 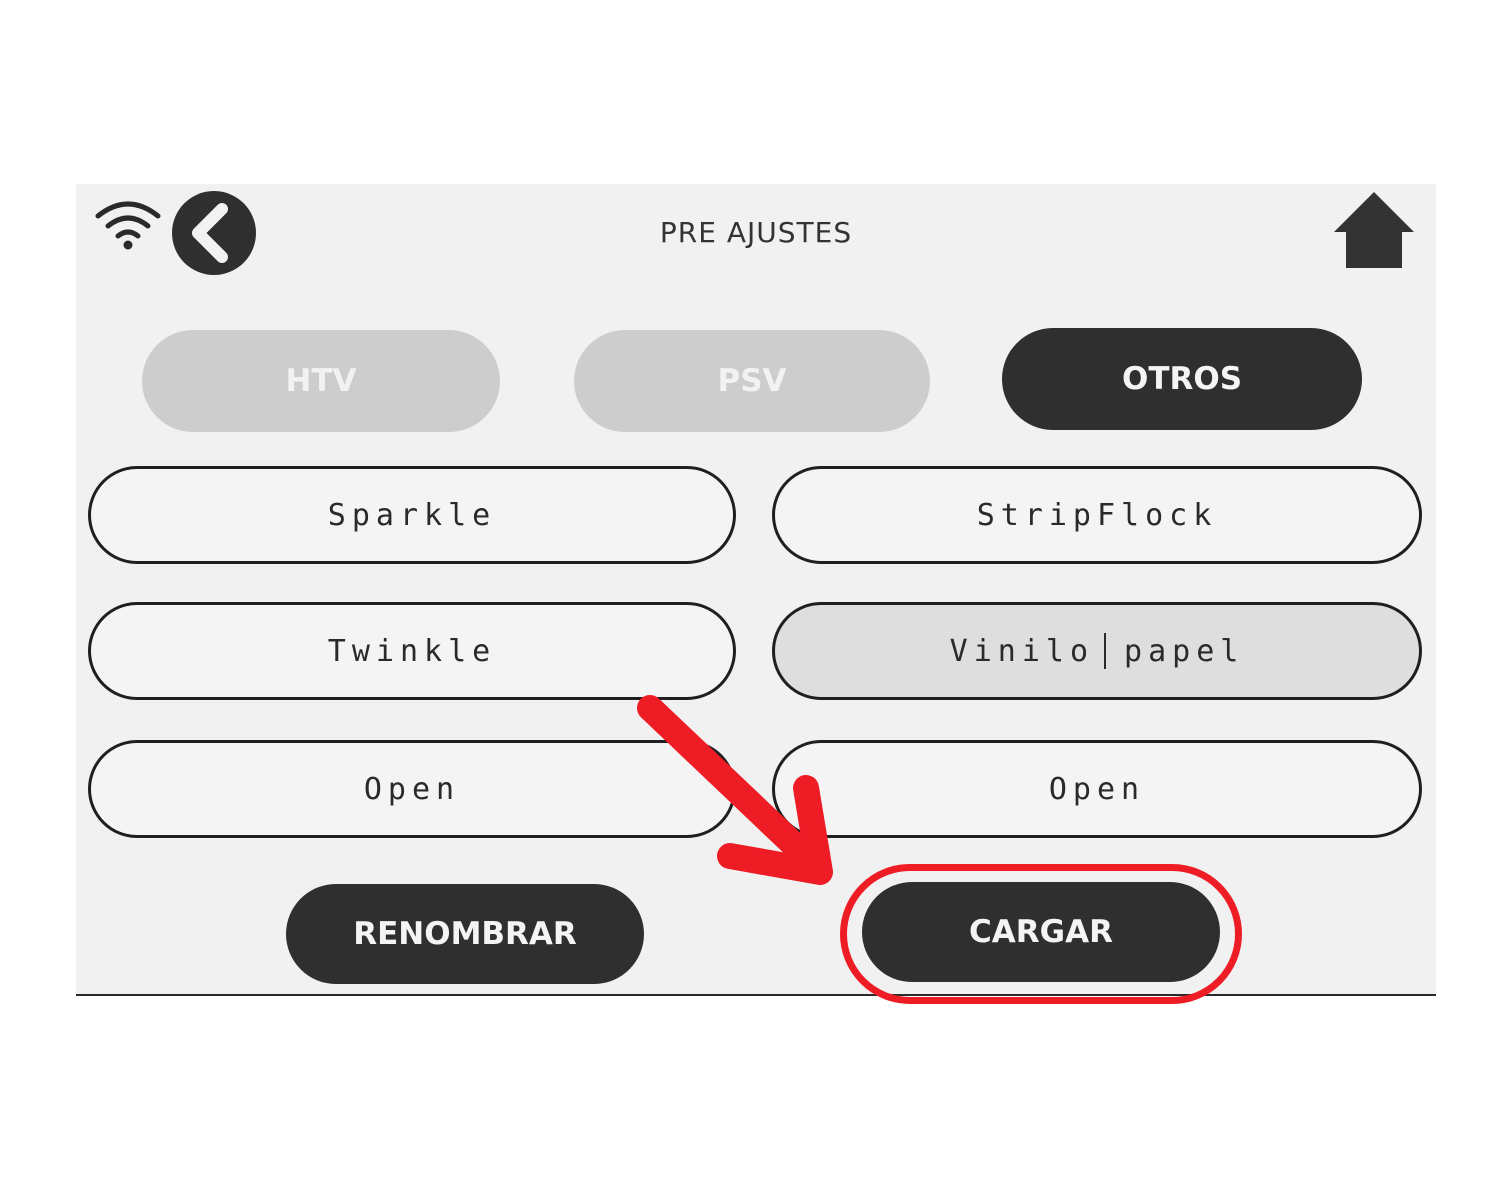 I want to click on tab-htv: HTV, so click(x=321, y=381).